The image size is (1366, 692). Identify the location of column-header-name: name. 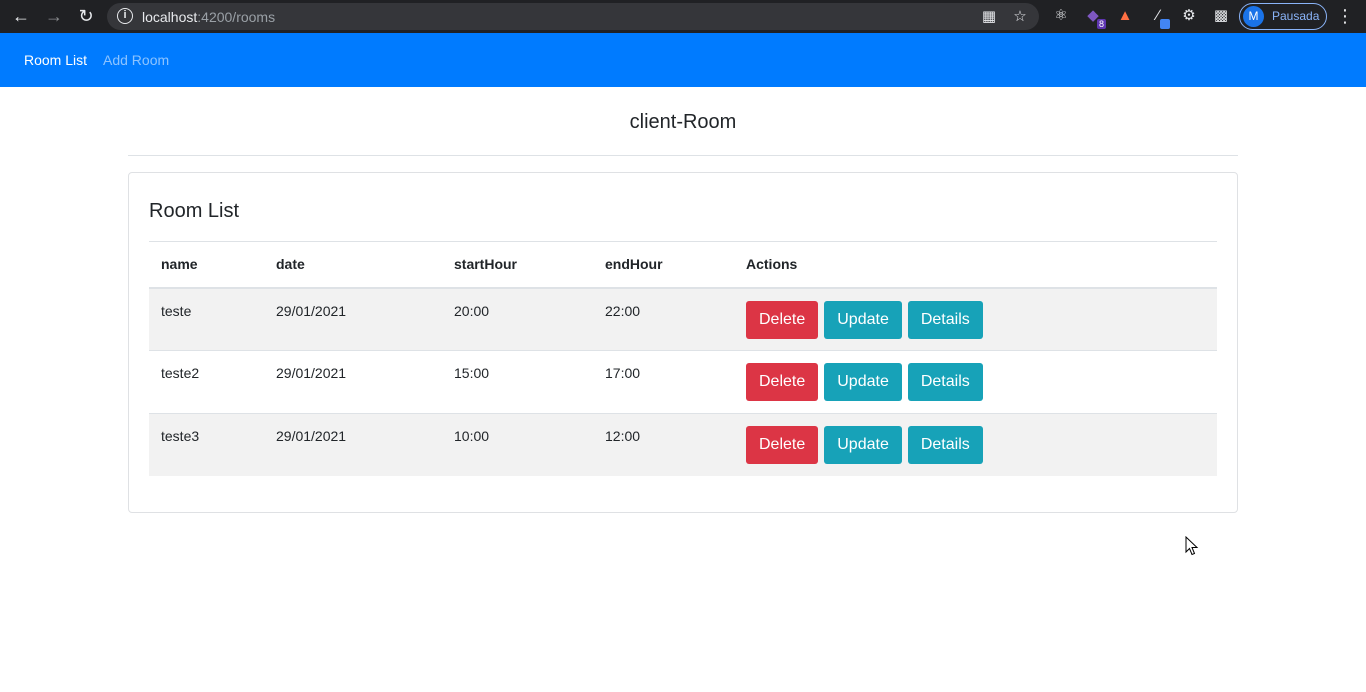
(179, 264).